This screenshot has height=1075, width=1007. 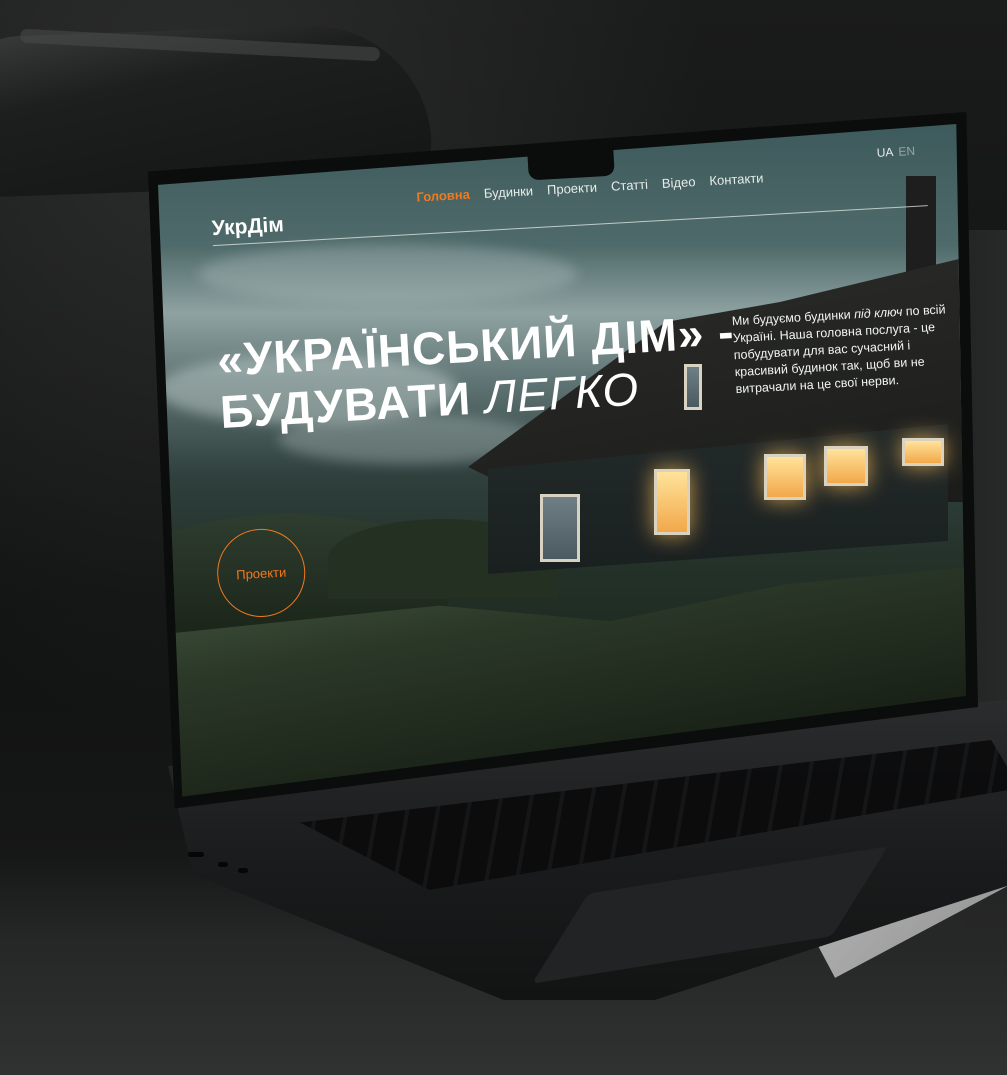 I want to click on nav-item-contacts: Контакти, so click(x=736, y=179).